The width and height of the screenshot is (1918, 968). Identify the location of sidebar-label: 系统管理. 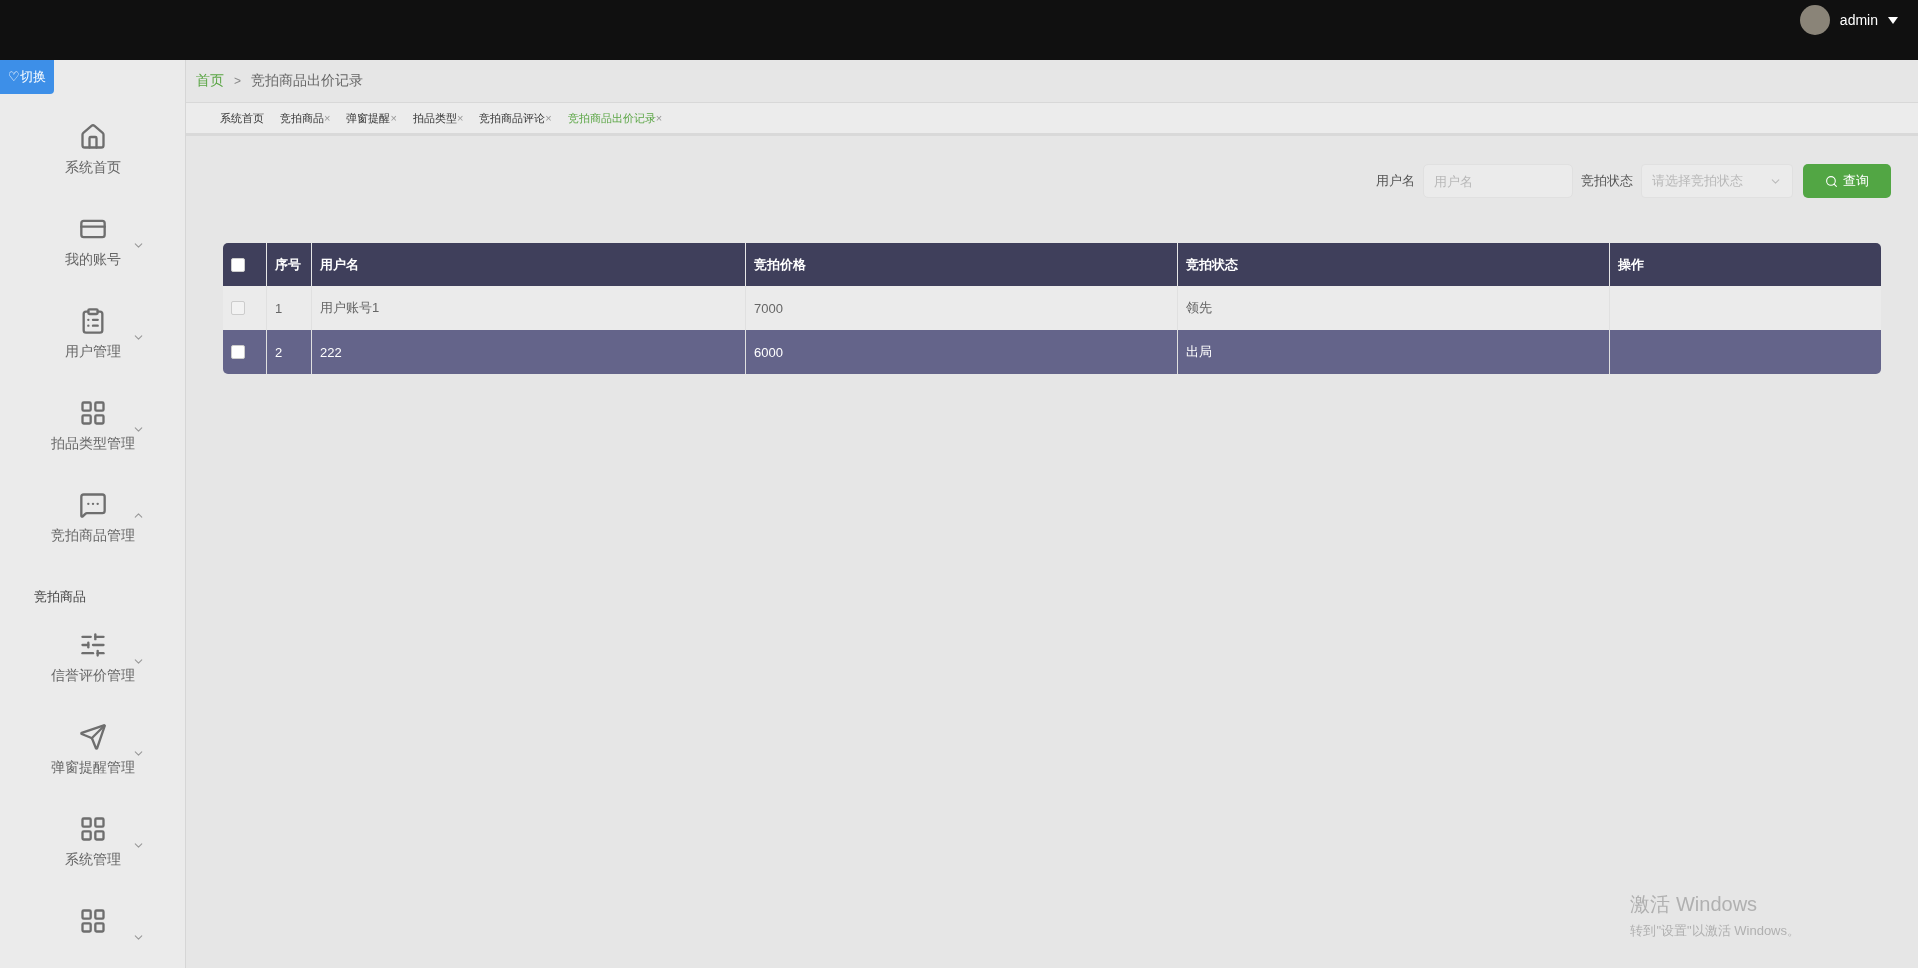
(92, 860).